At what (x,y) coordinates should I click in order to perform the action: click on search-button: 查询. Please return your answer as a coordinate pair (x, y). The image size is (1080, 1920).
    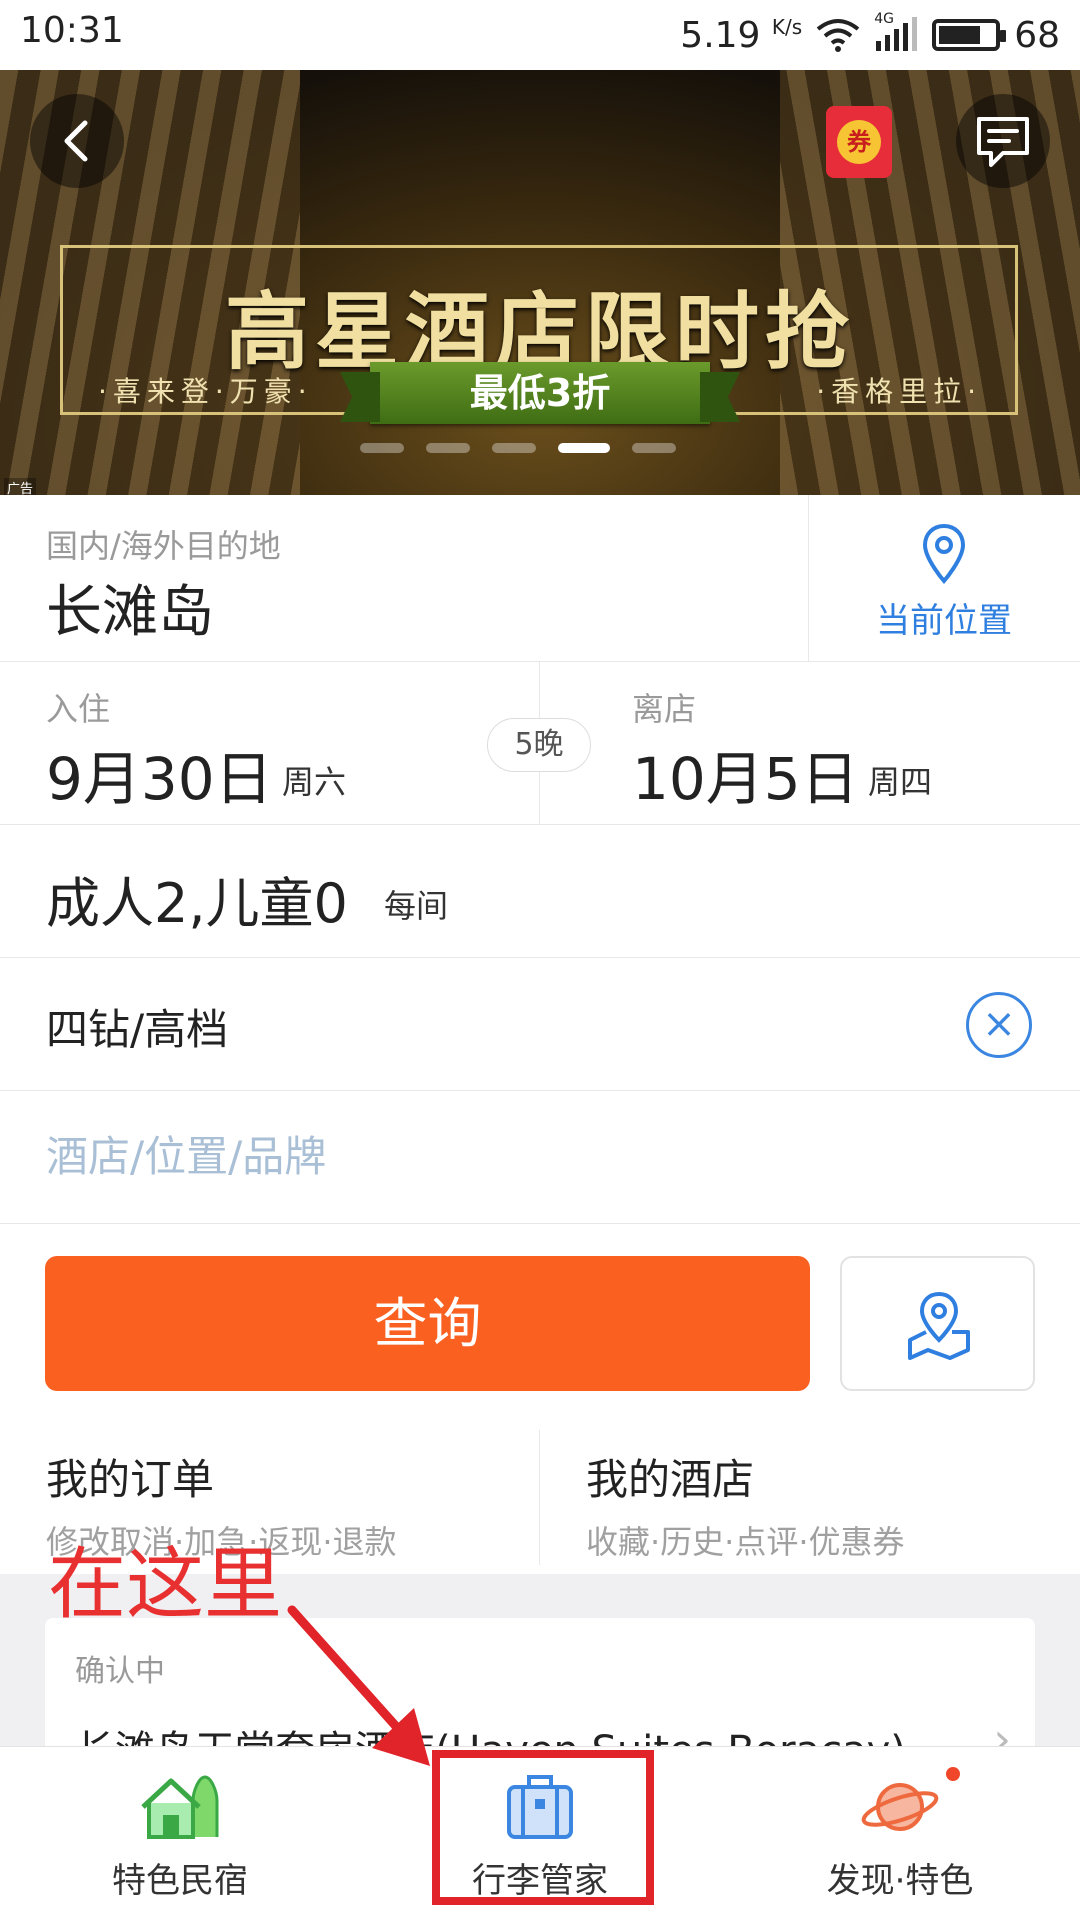
    Looking at the image, I should click on (427, 1323).